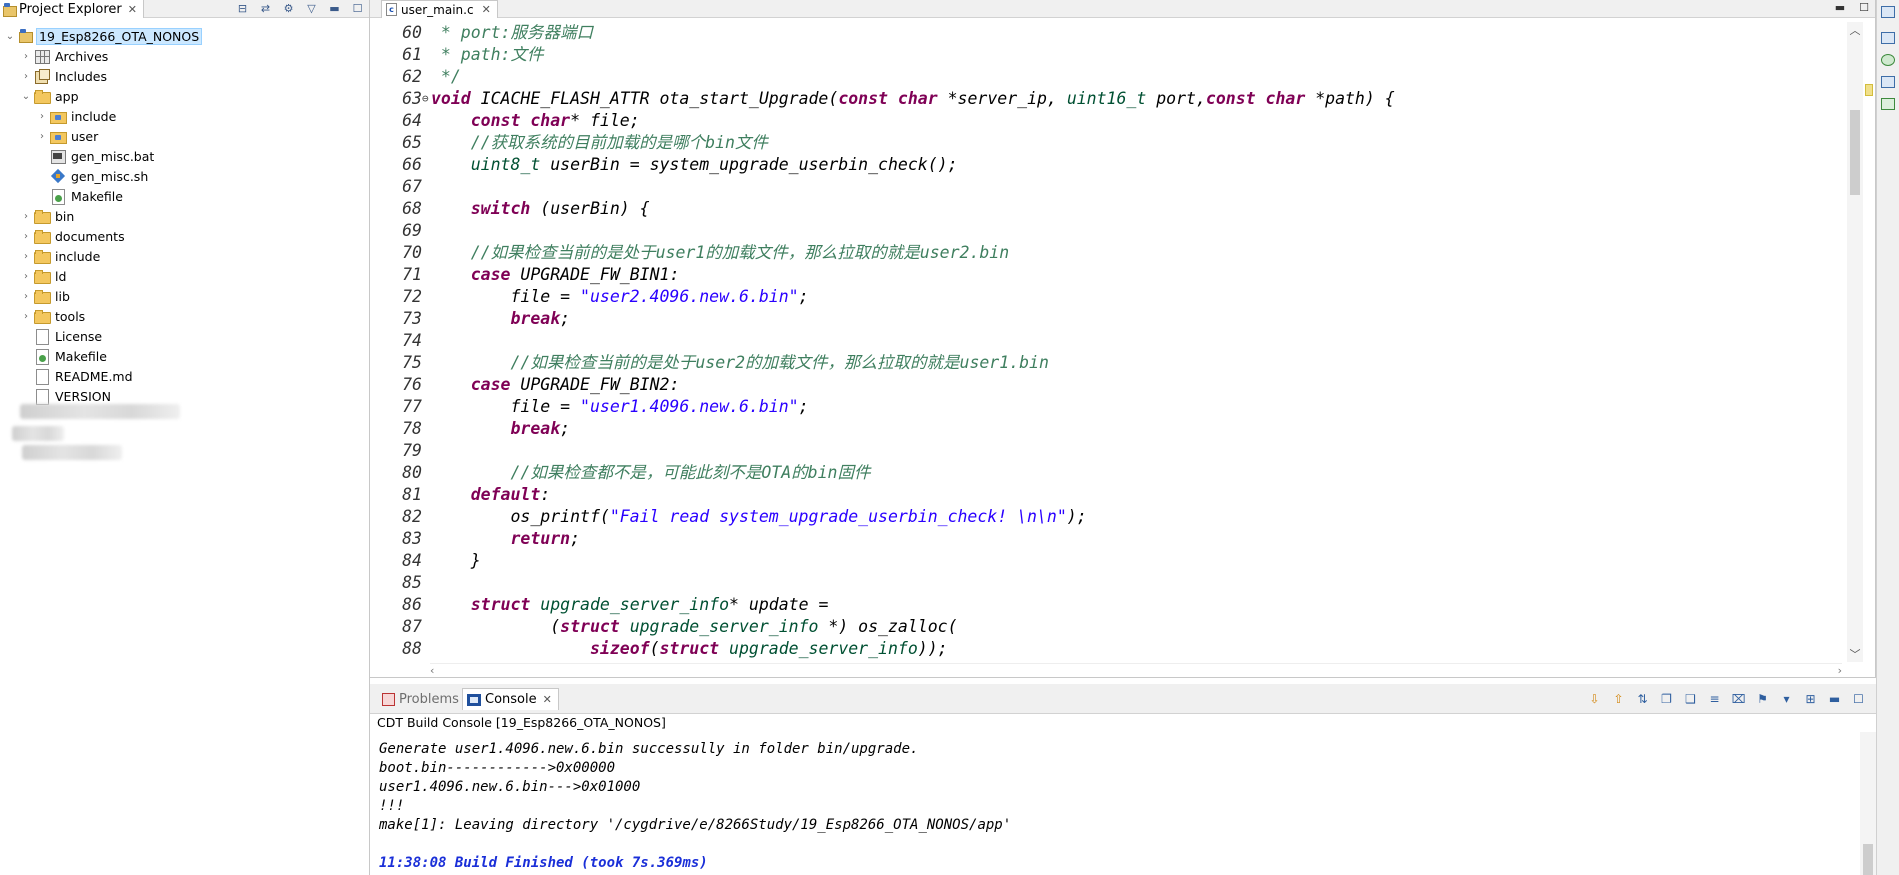 This screenshot has height=875, width=1899. What do you see at coordinates (426, 99) in the screenshot?
I see `fold-toggle-icon: ⊖` at bounding box center [426, 99].